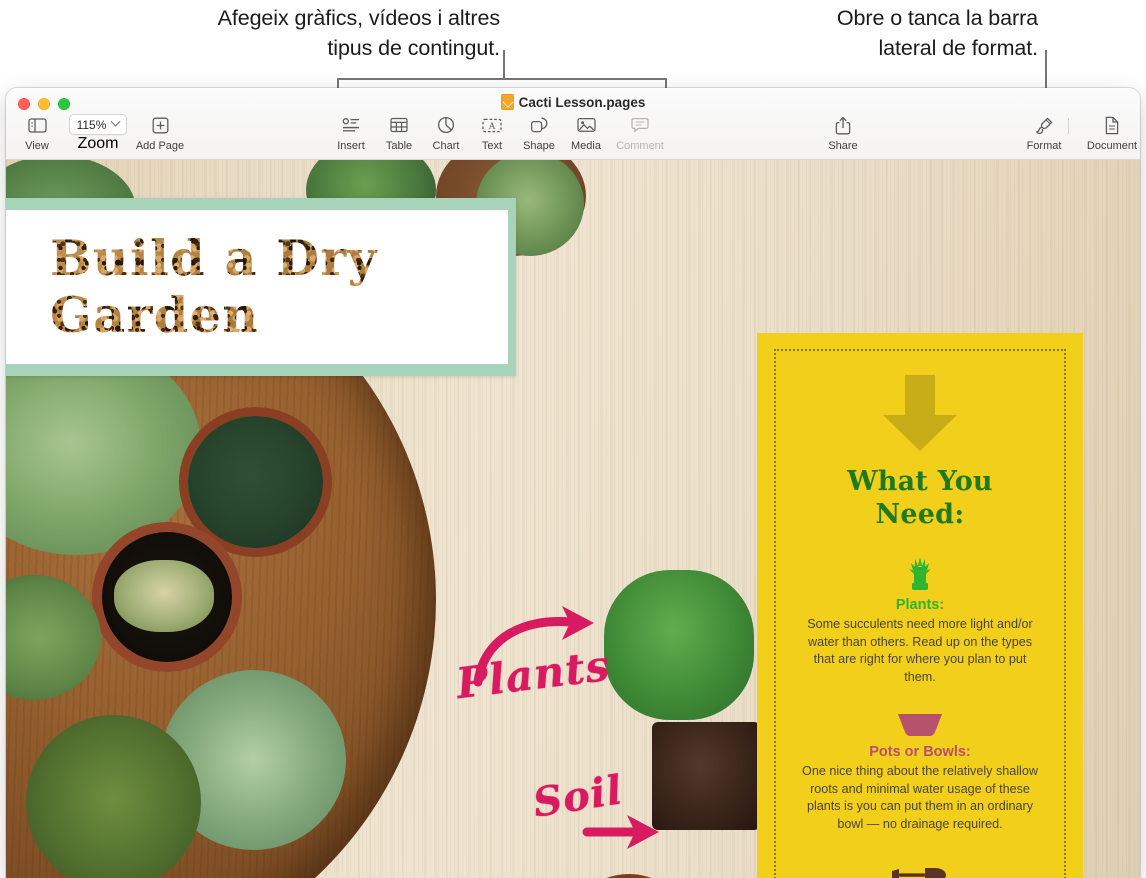 This screenshot has height=878, width=1146. Describe the element at coordinates (91, 124) in the screenshot. I see `zoom-value: 115%` at that location.